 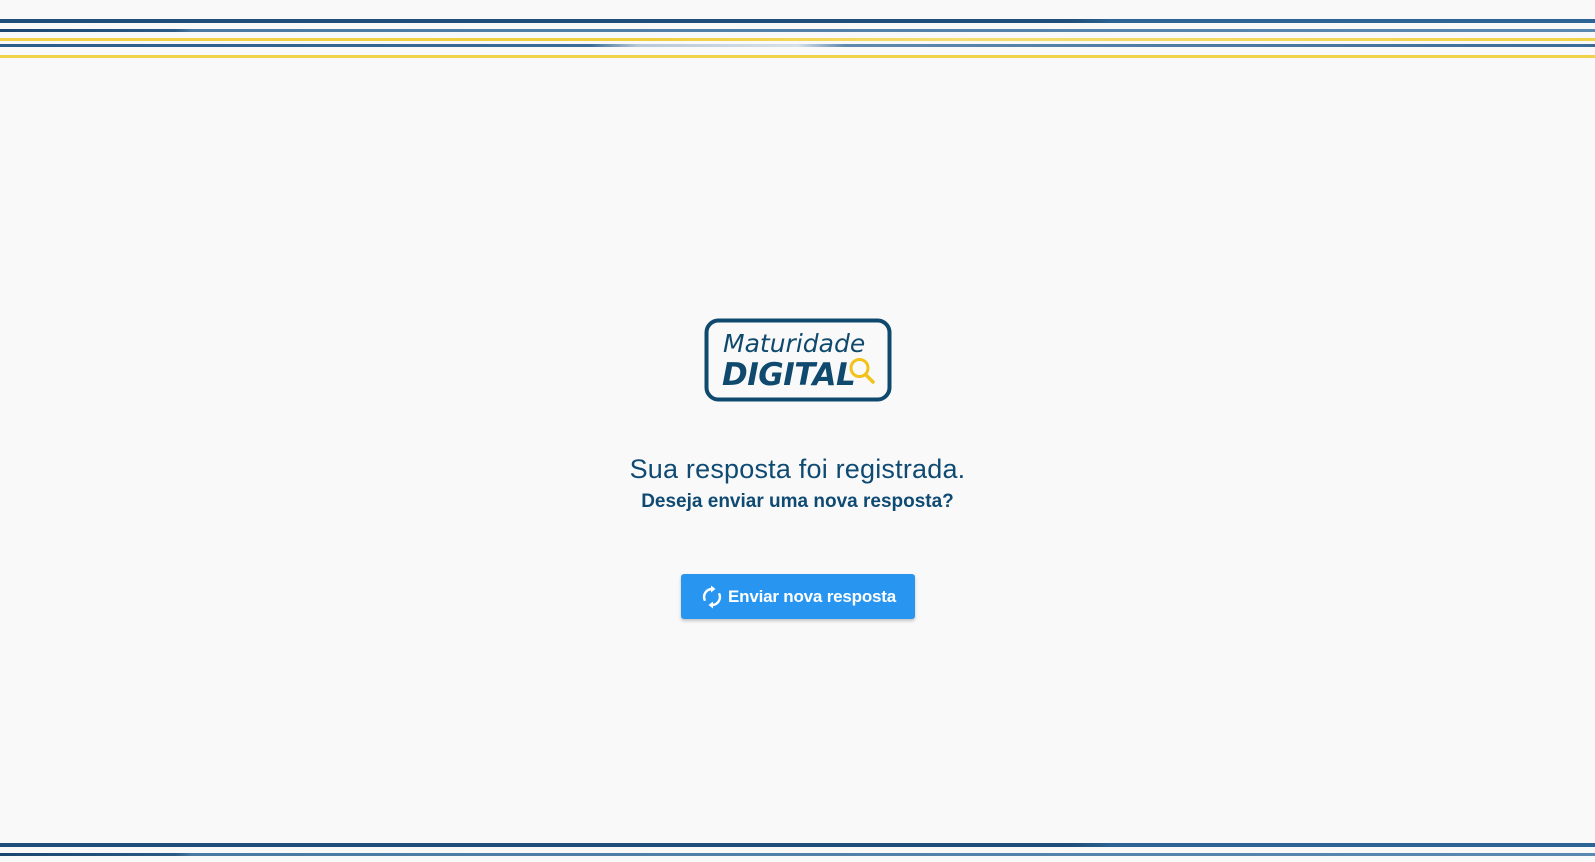 I want to click on refresh-icon, so click(x=712, y=597).